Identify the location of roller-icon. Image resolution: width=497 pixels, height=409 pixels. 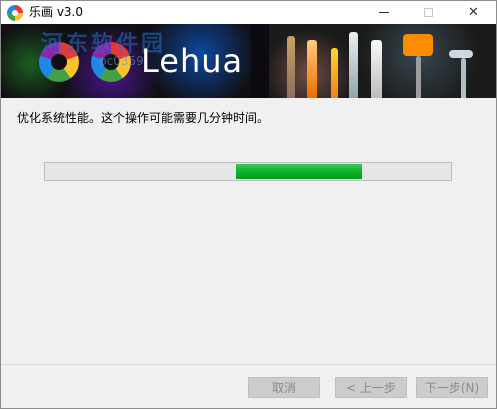
(418, 45).